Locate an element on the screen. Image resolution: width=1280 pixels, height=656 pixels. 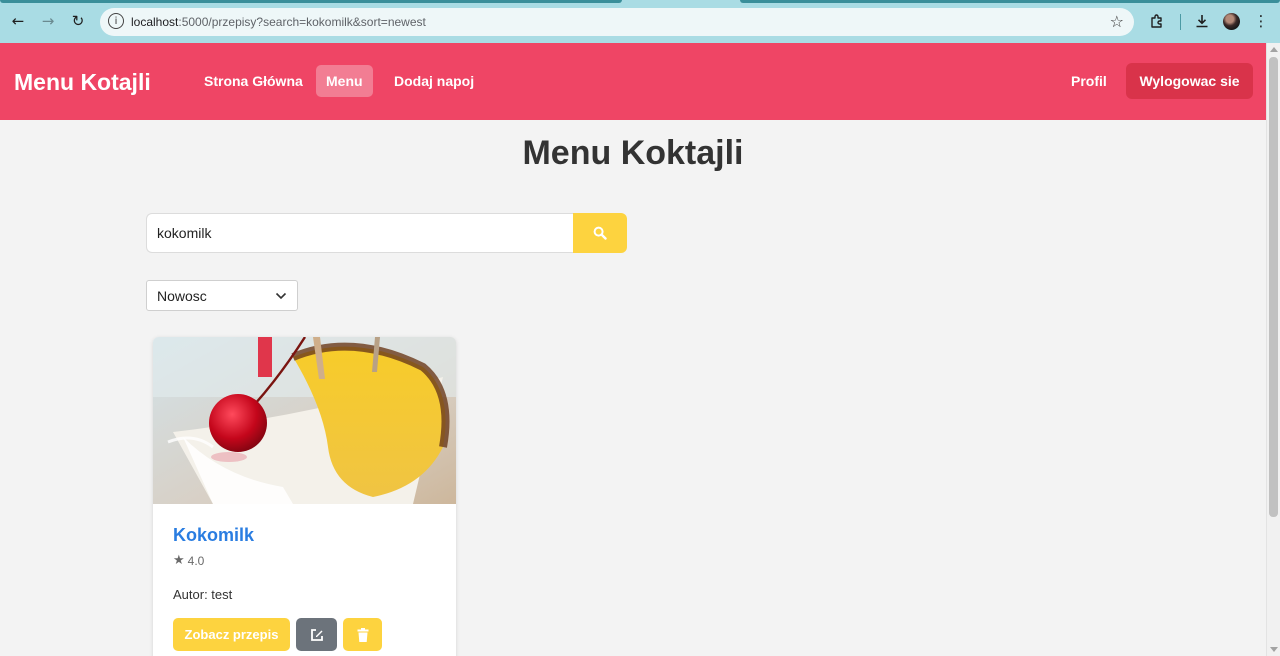
rating: ★ 4.0 is located at coordinates (188, 560).